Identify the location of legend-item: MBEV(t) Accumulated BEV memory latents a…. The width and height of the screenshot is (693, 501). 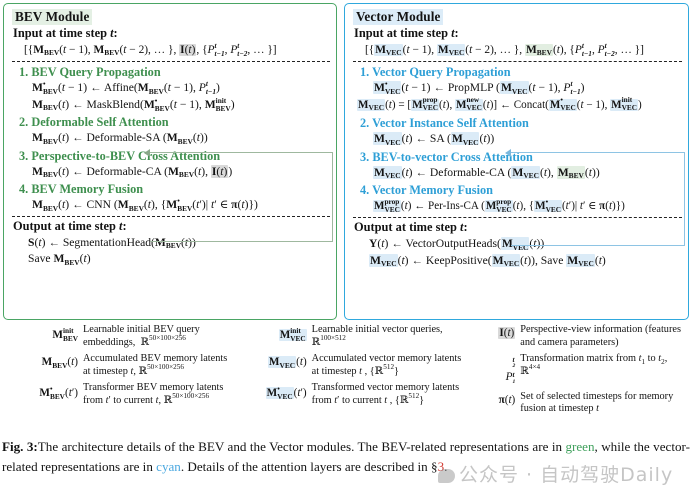
(117, 365).